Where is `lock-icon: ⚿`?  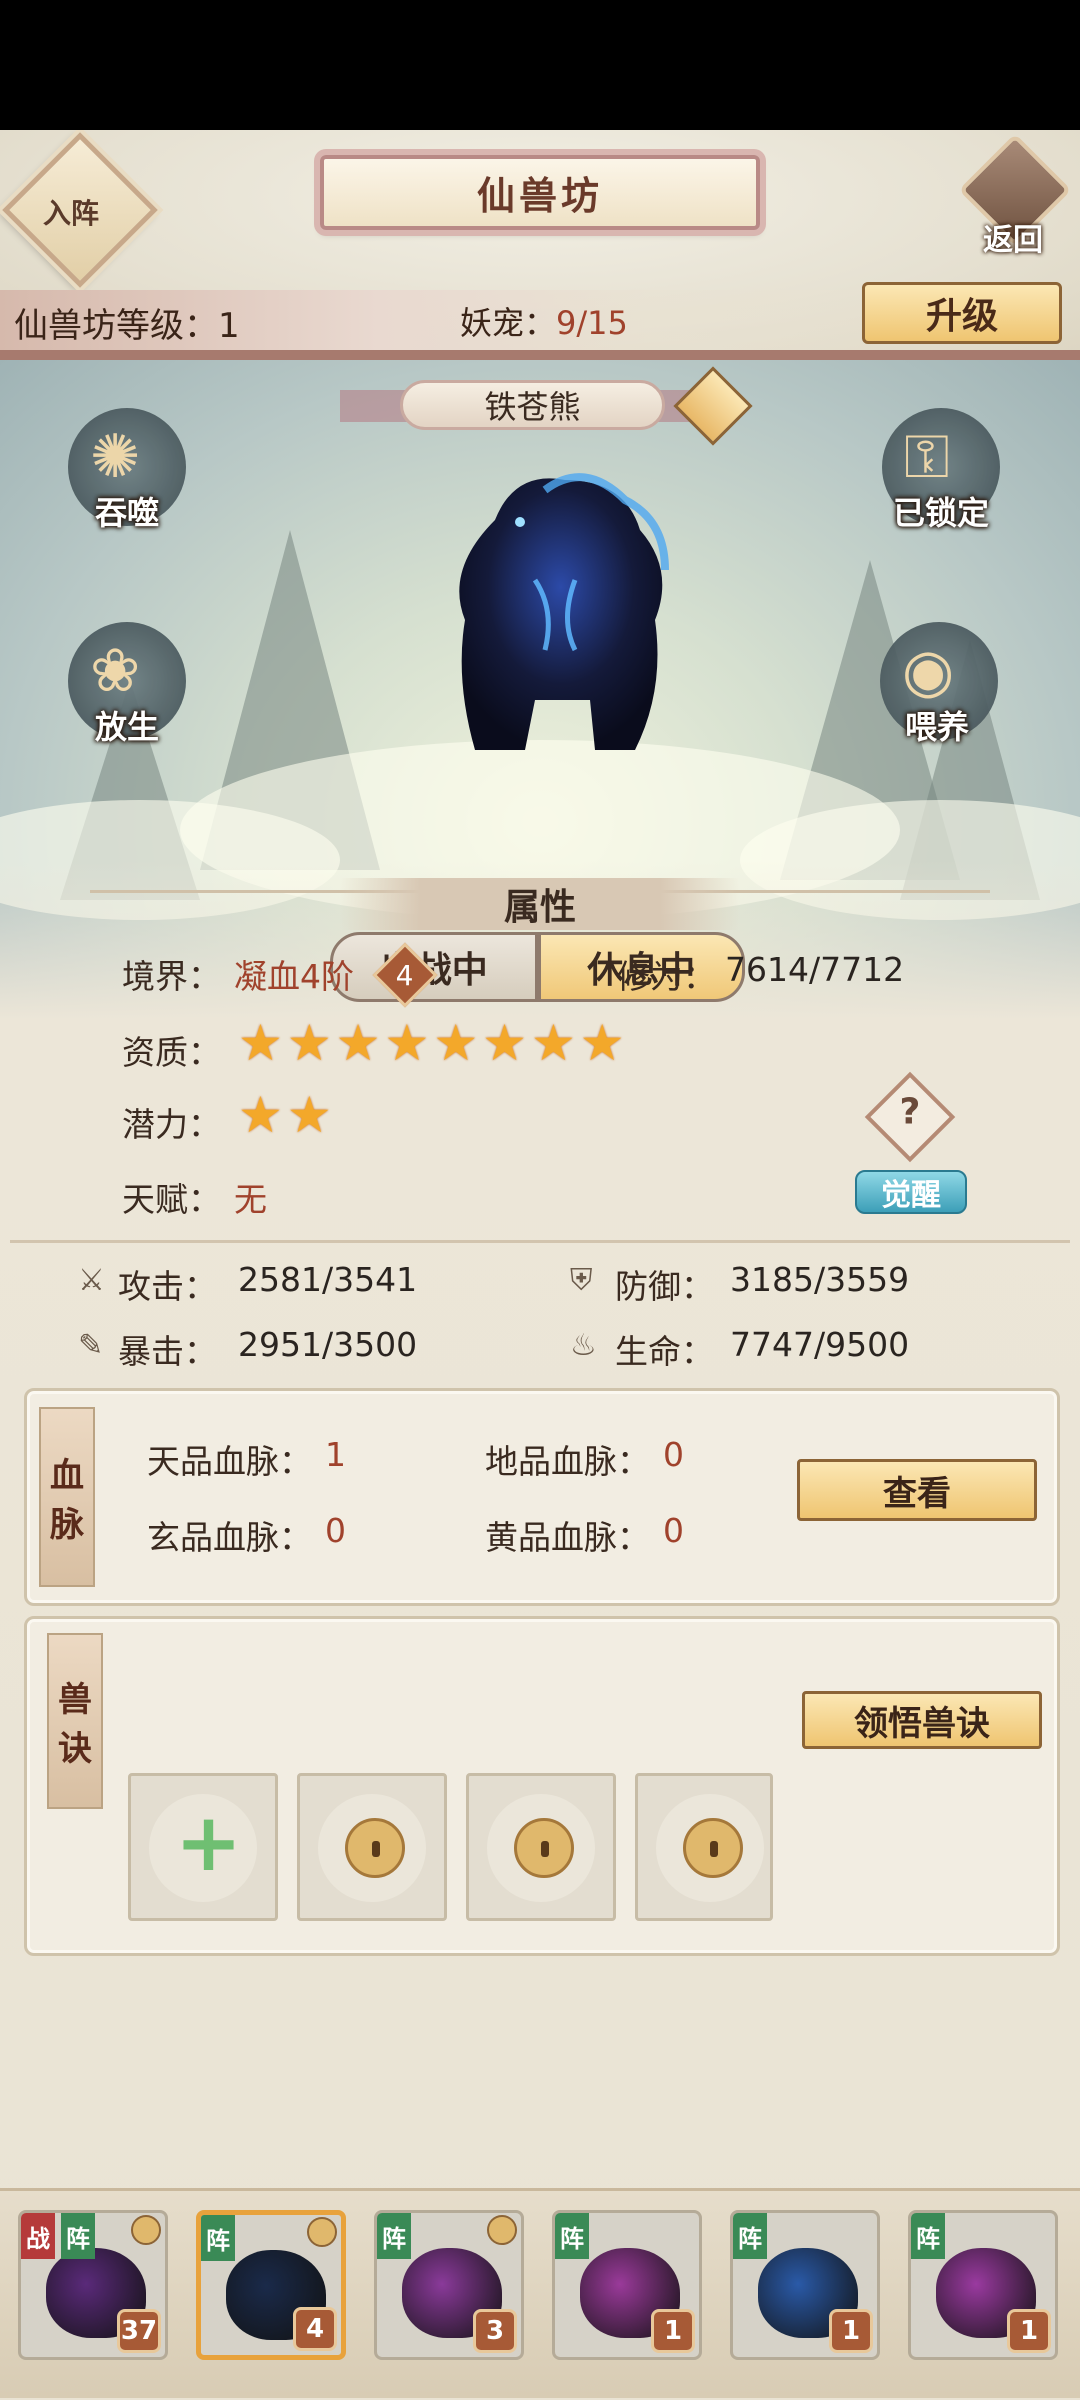
lock-icon: ⚿ is located at coordinates (927, 457).